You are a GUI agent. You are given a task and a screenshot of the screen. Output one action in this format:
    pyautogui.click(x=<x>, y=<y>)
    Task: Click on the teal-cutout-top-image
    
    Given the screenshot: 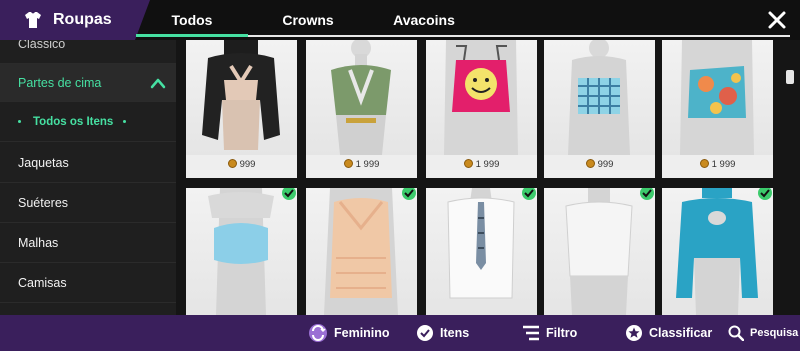 What is the action you would take?
    pyautogui.click(x=717, y=251)
    